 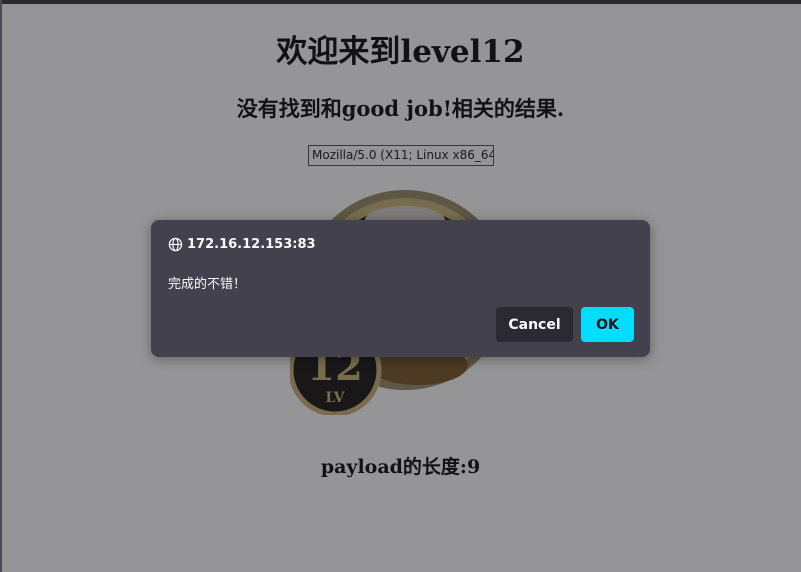 I want to click on ok-button: OK, so click(x=607, y=324).